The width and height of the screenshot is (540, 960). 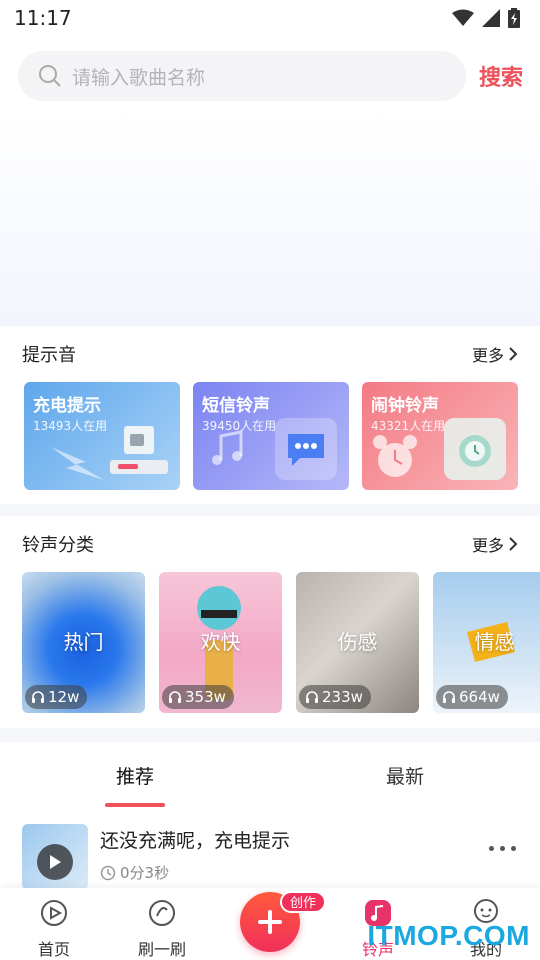 I want to click on tab-latest: 最新, so click(x=405, y=776).